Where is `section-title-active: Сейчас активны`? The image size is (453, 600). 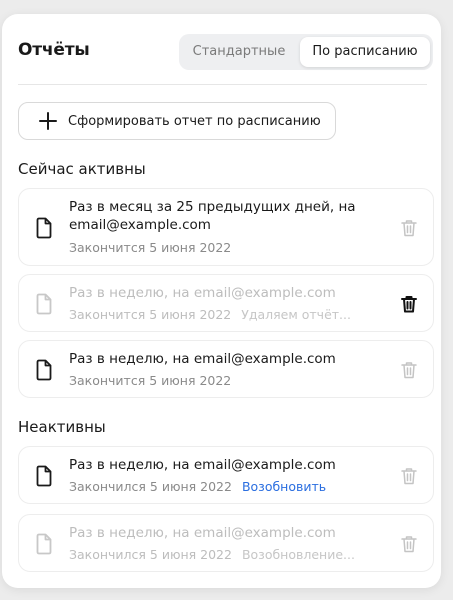 section-title-active: Сейчас активны is located at coordinates (82, 169).